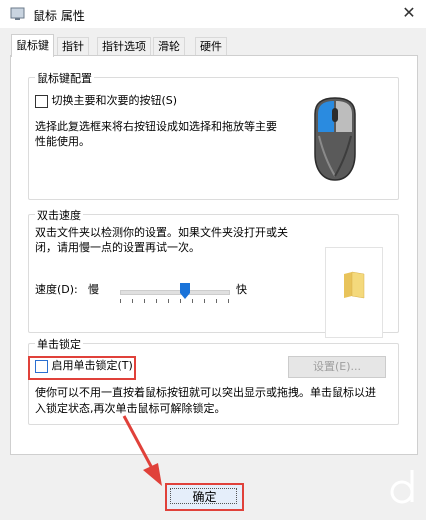  I want to click on swap-buttons-label: 切换主要和次要的按钮(S), so click(114, 100).